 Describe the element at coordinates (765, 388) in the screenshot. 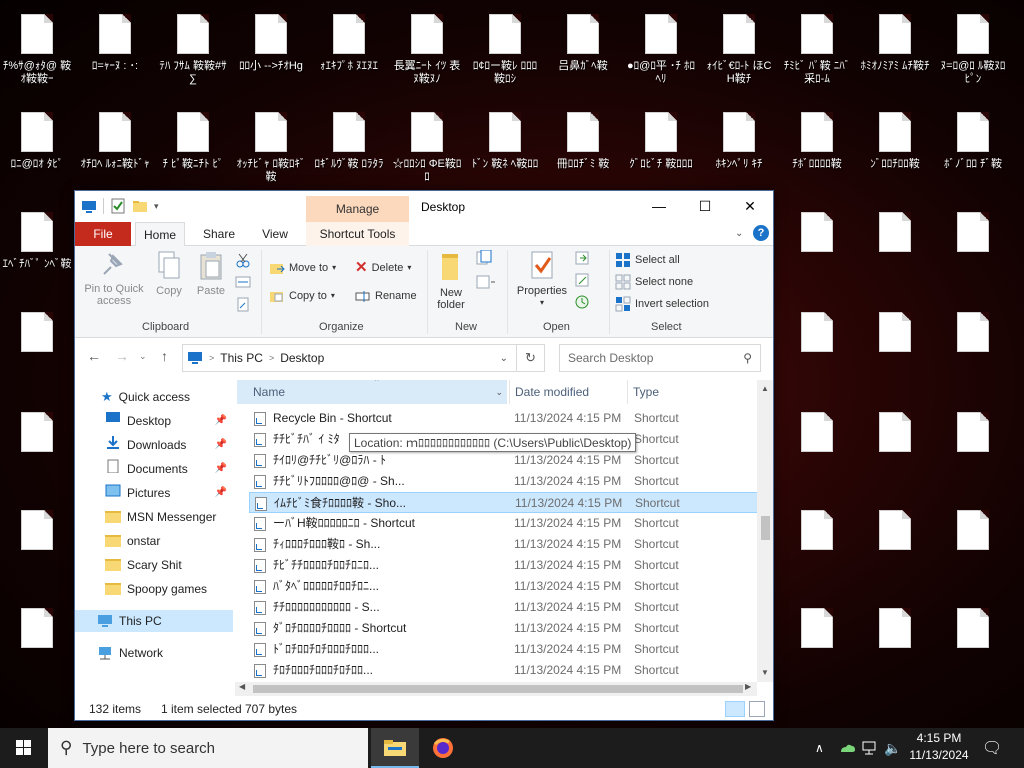

I see `scroll-up-icon: ▲` at that location.